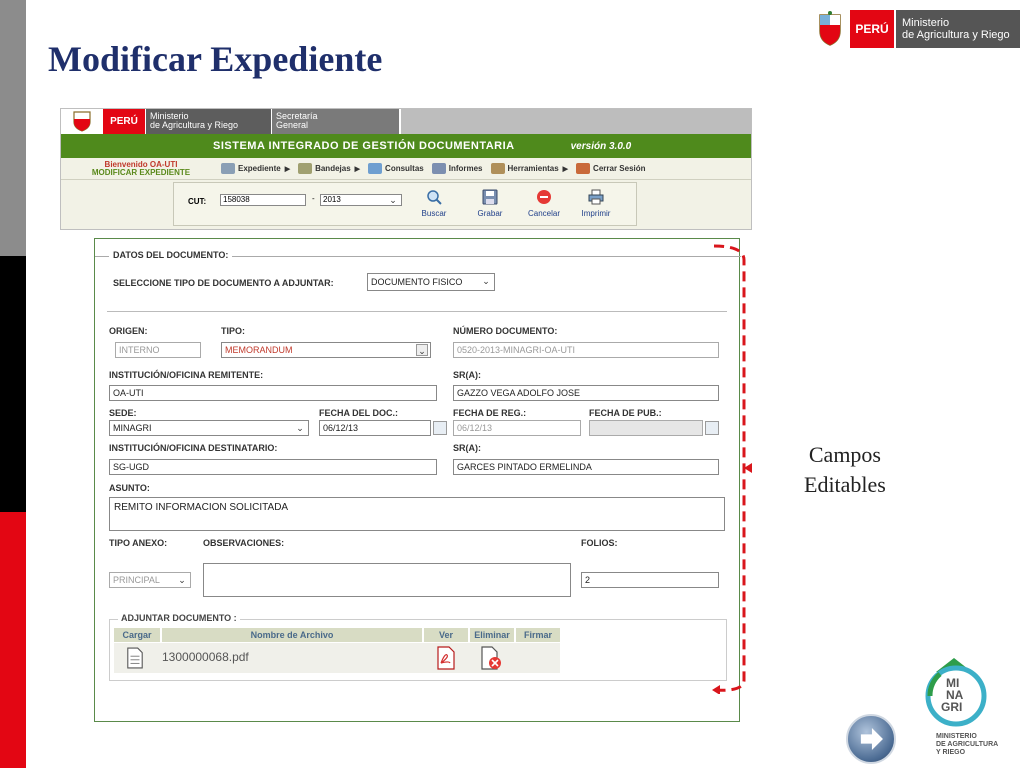 The image size is (1024, 768). I want to click on system-version: versión 3.0.0, so click(601, 146).